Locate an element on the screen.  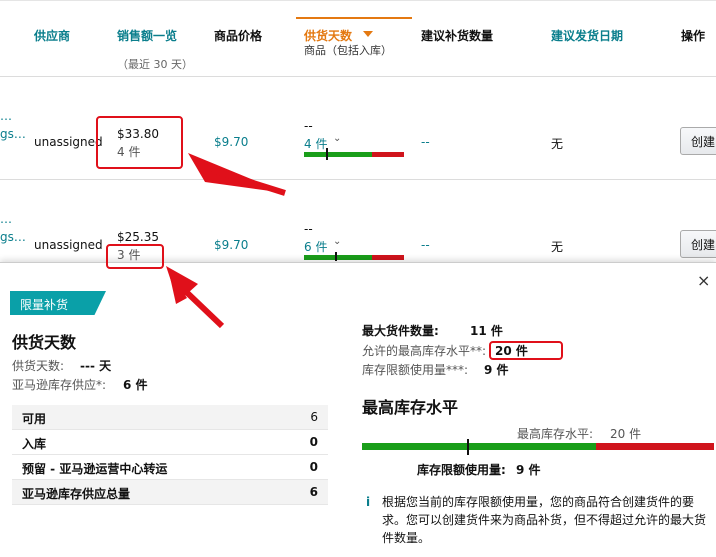
col-header-supply-sub: 商品（包括入库） is located at coordinates (348, 50).